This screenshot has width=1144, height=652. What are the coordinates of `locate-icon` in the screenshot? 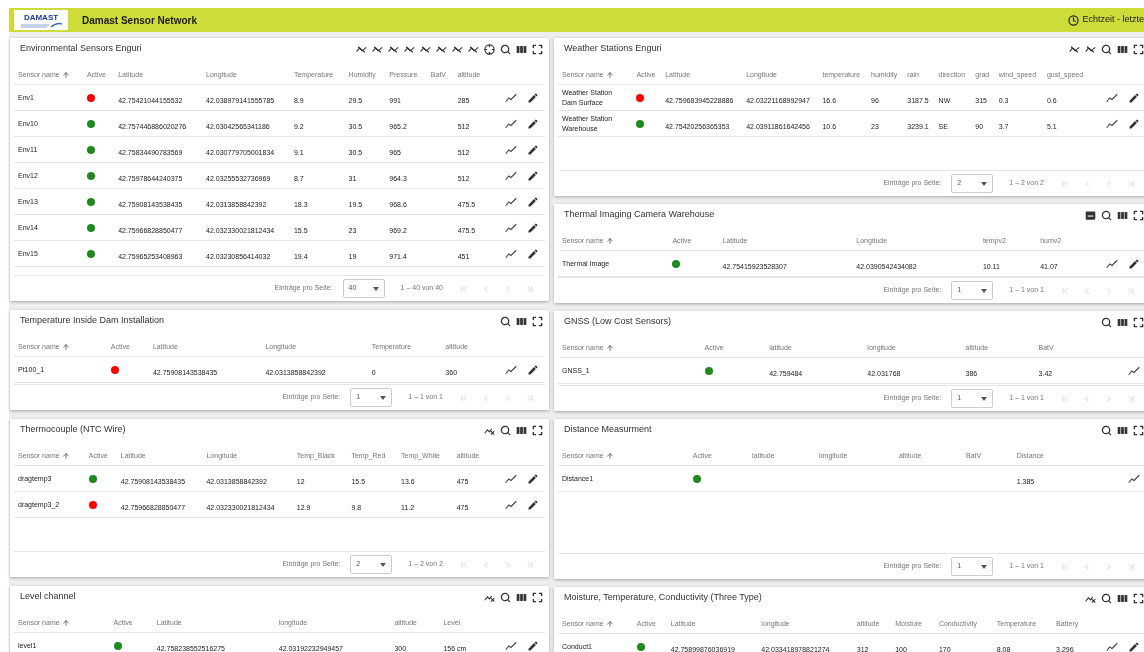 It's located at (489, 49).